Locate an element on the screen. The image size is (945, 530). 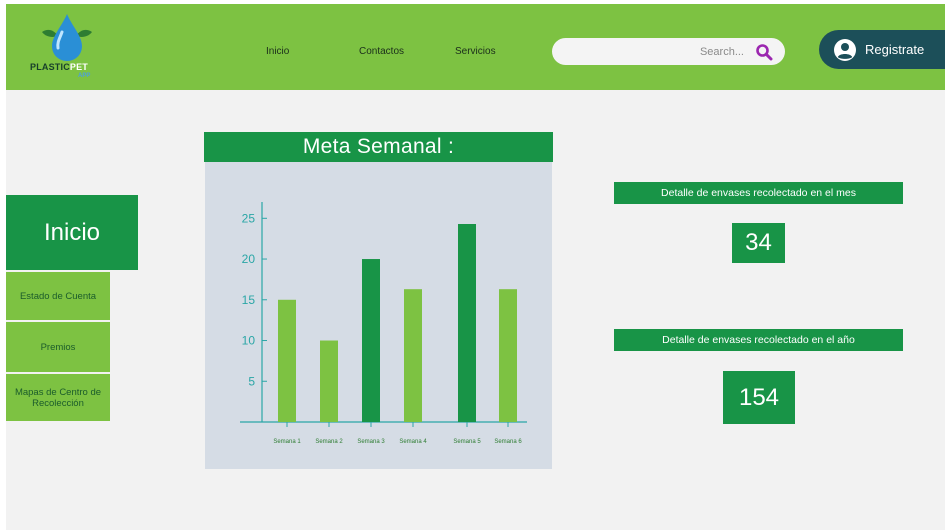
sidebar-item-account-status: Estado de Cuenta is located at coordinates (58, 296).